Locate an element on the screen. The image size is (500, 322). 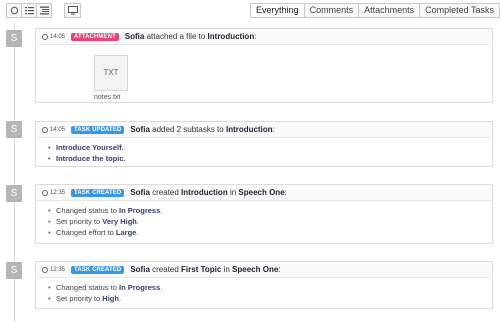
subtask-list: Introduce Yourself. Introduce the topic. is located at coordinates (265, 153).